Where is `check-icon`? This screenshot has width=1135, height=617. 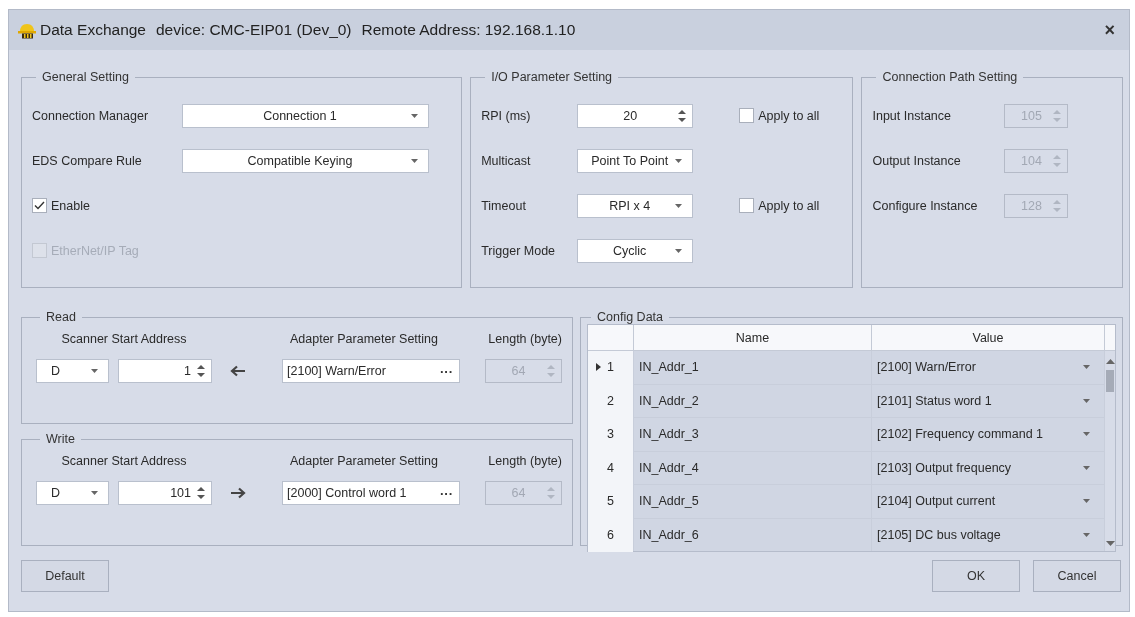 check-icon is located at coordinates (39, 205).